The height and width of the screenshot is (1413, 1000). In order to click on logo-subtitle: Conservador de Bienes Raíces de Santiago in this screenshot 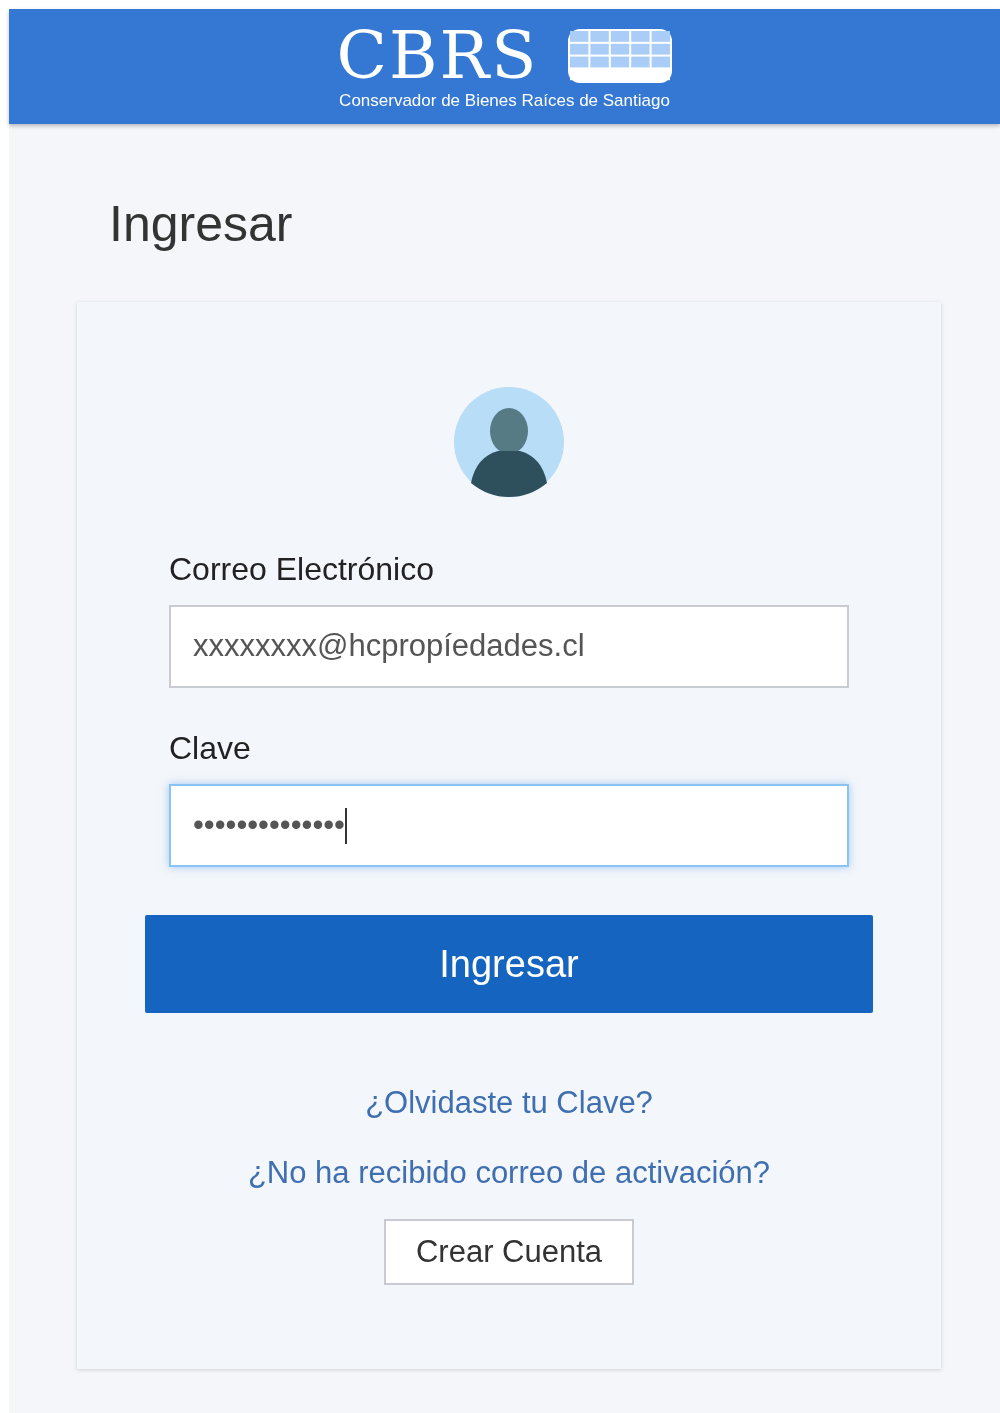, I will do `click(504, 100)`.